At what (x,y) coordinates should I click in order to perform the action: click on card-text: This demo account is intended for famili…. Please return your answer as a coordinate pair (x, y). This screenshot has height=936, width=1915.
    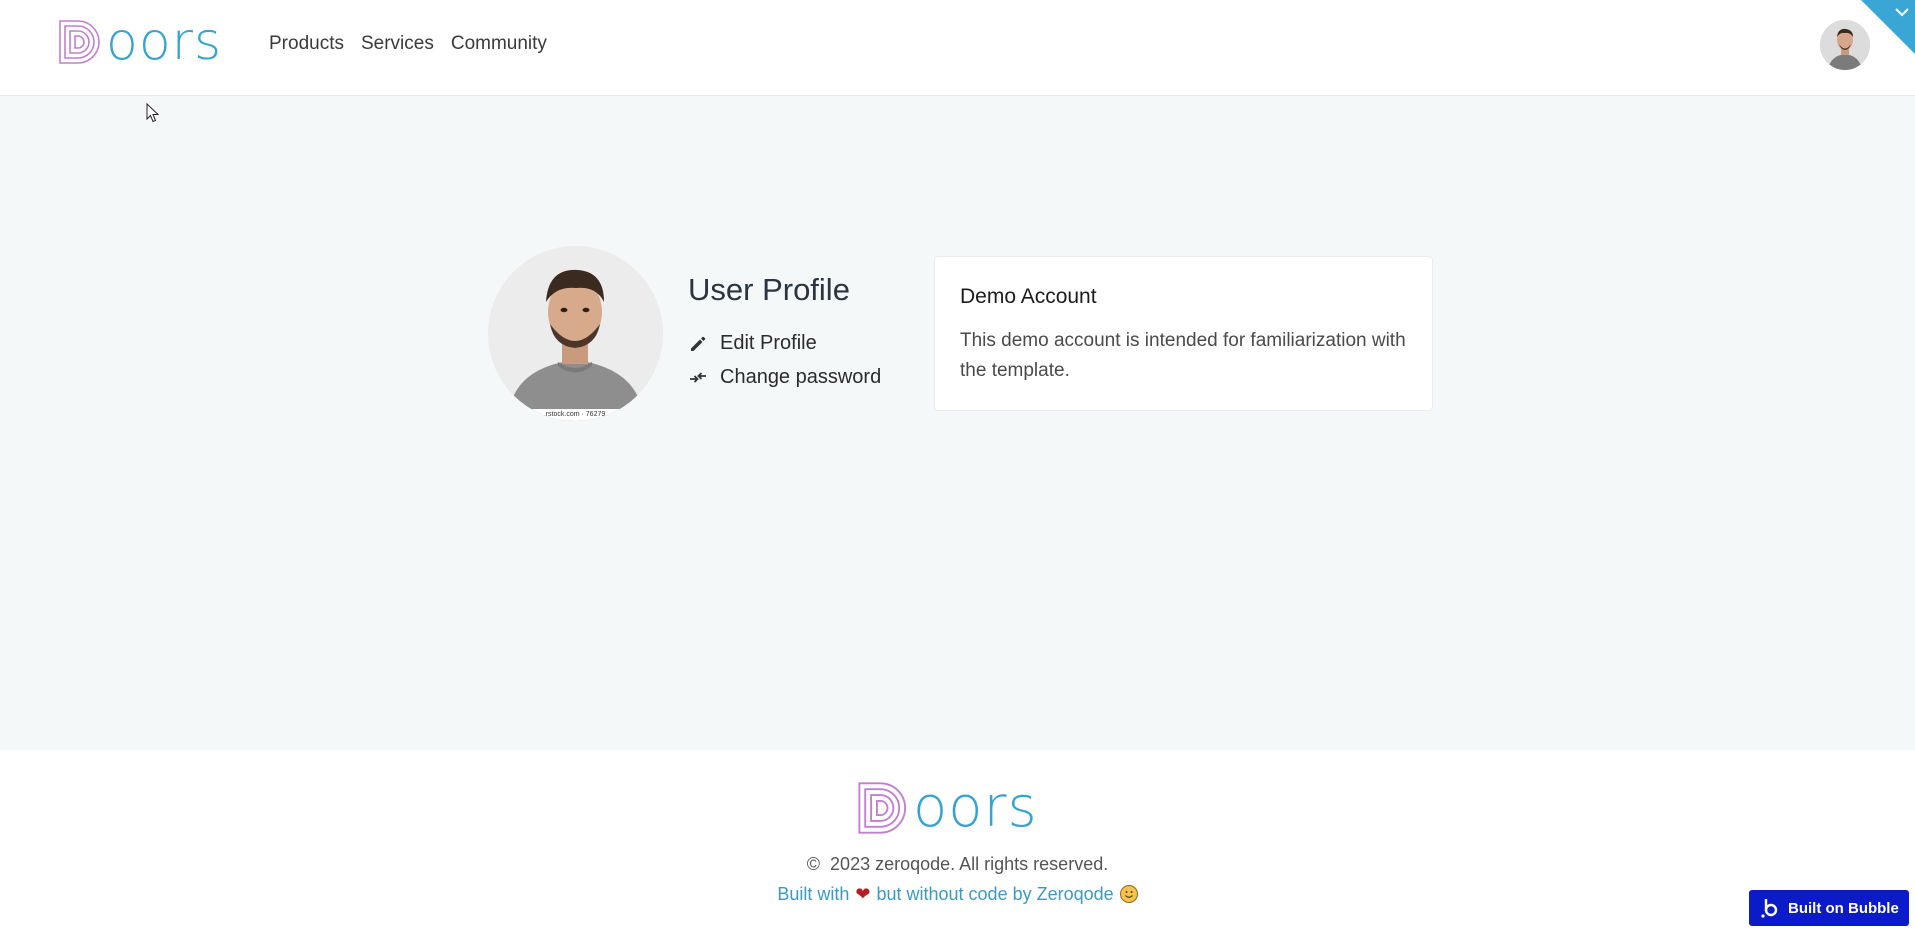
    Looking at the image, I should click on (1183, 355).